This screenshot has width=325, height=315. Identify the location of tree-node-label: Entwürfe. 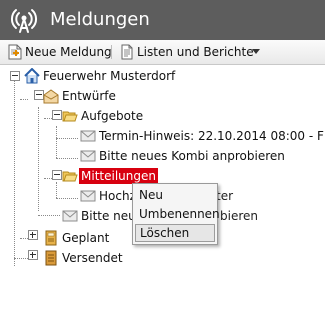
(89, 96).